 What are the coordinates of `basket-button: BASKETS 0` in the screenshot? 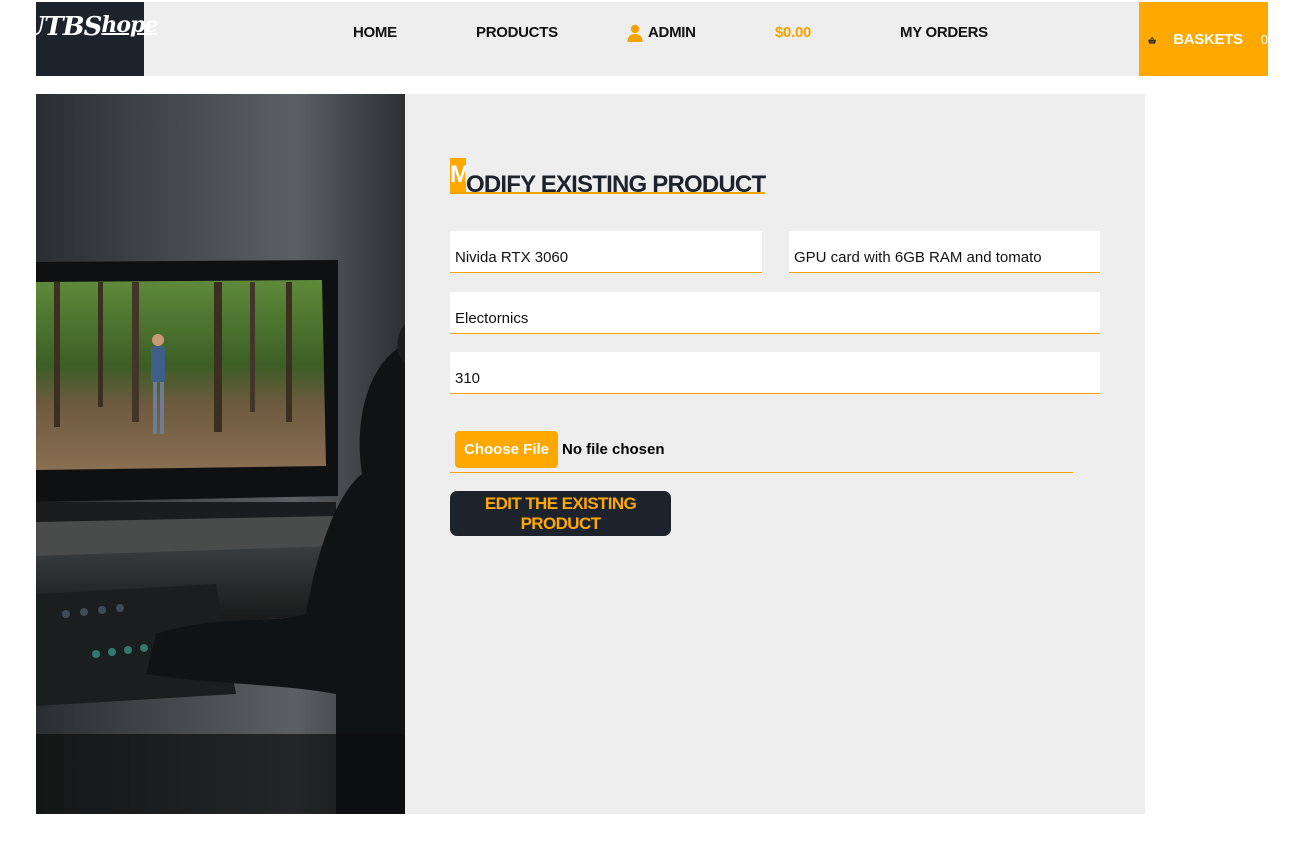 It's located at (1203, 39).